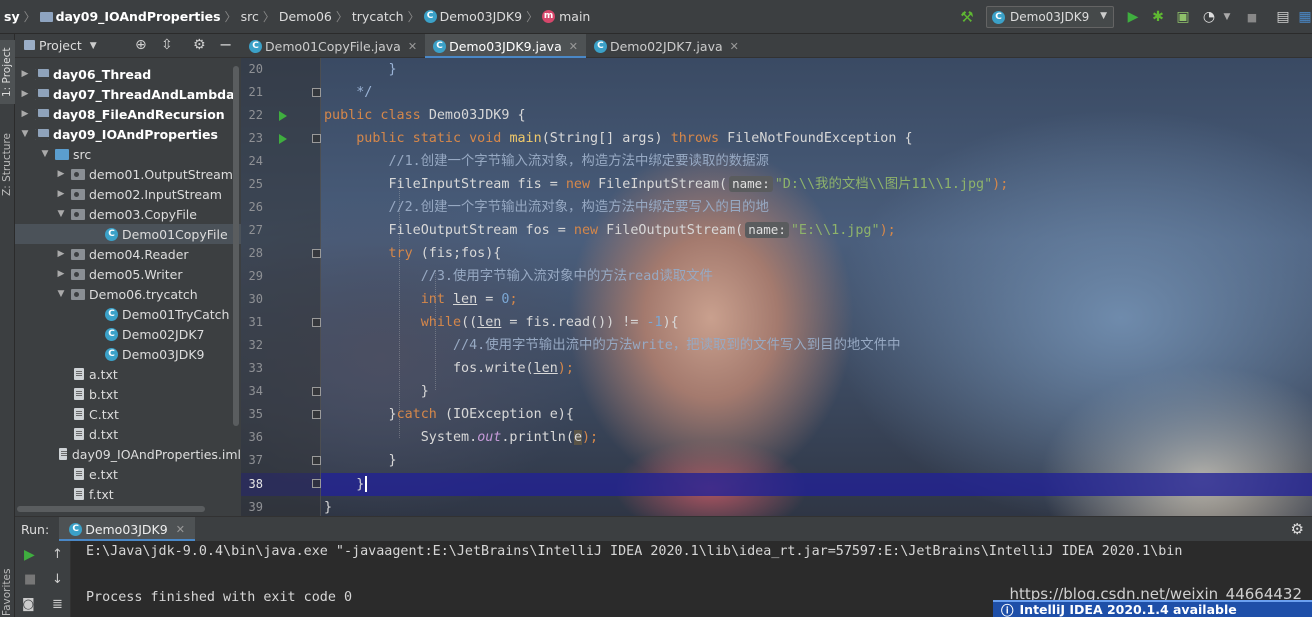  Describe the element at coordinates (57, 579) in the screenshot. I see `scroll-down-icon: ↓` at that location.